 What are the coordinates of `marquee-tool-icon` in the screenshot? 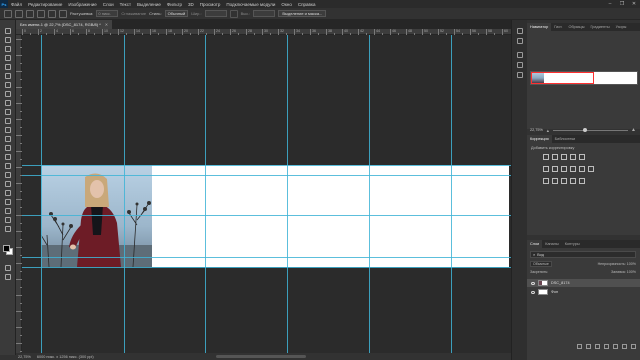 It's located at (8, 49).